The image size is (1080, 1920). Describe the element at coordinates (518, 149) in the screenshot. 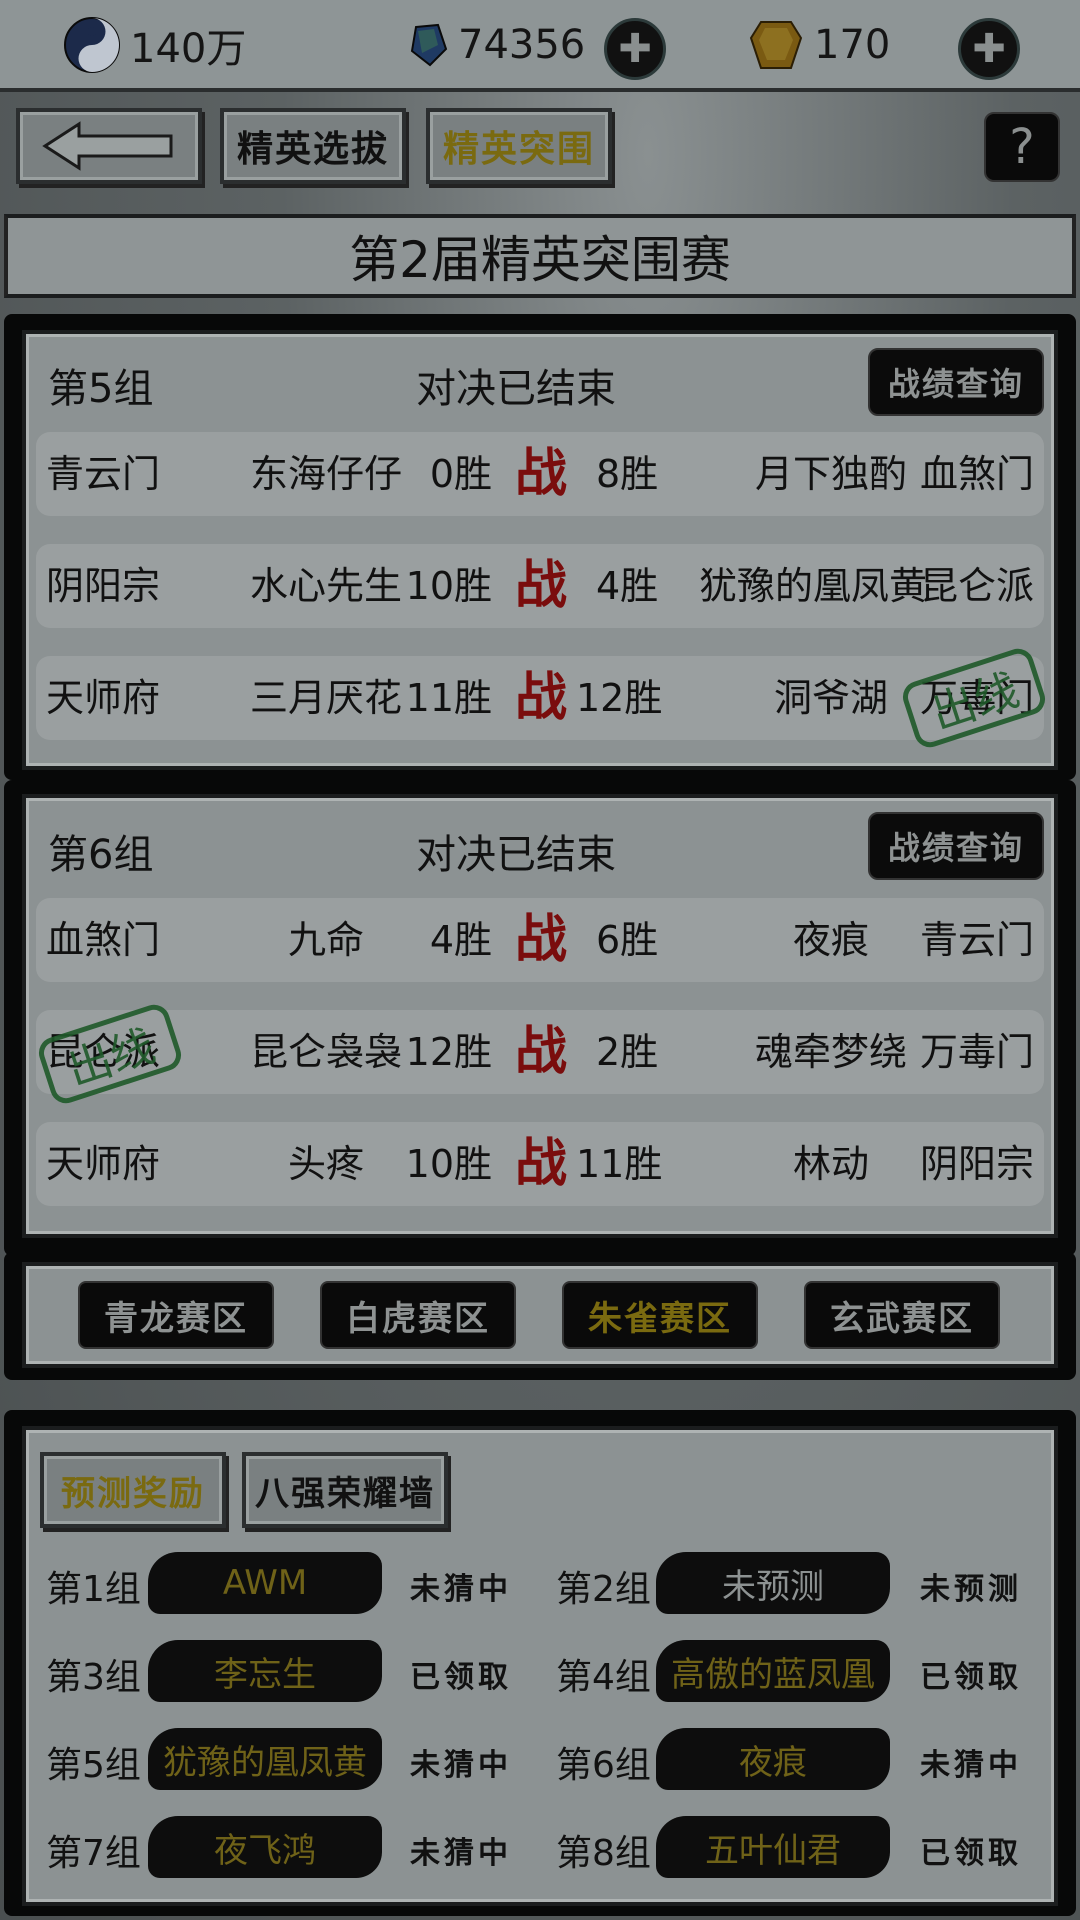

I see `tab-elite-breakout-label: 精英突围` at that location.